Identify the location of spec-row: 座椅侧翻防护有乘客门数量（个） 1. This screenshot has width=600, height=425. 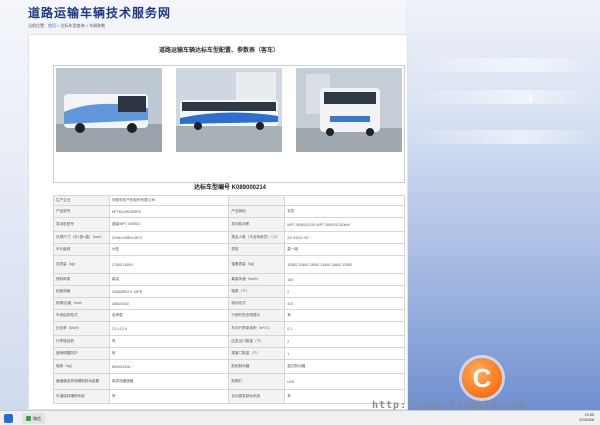
(229, 353).